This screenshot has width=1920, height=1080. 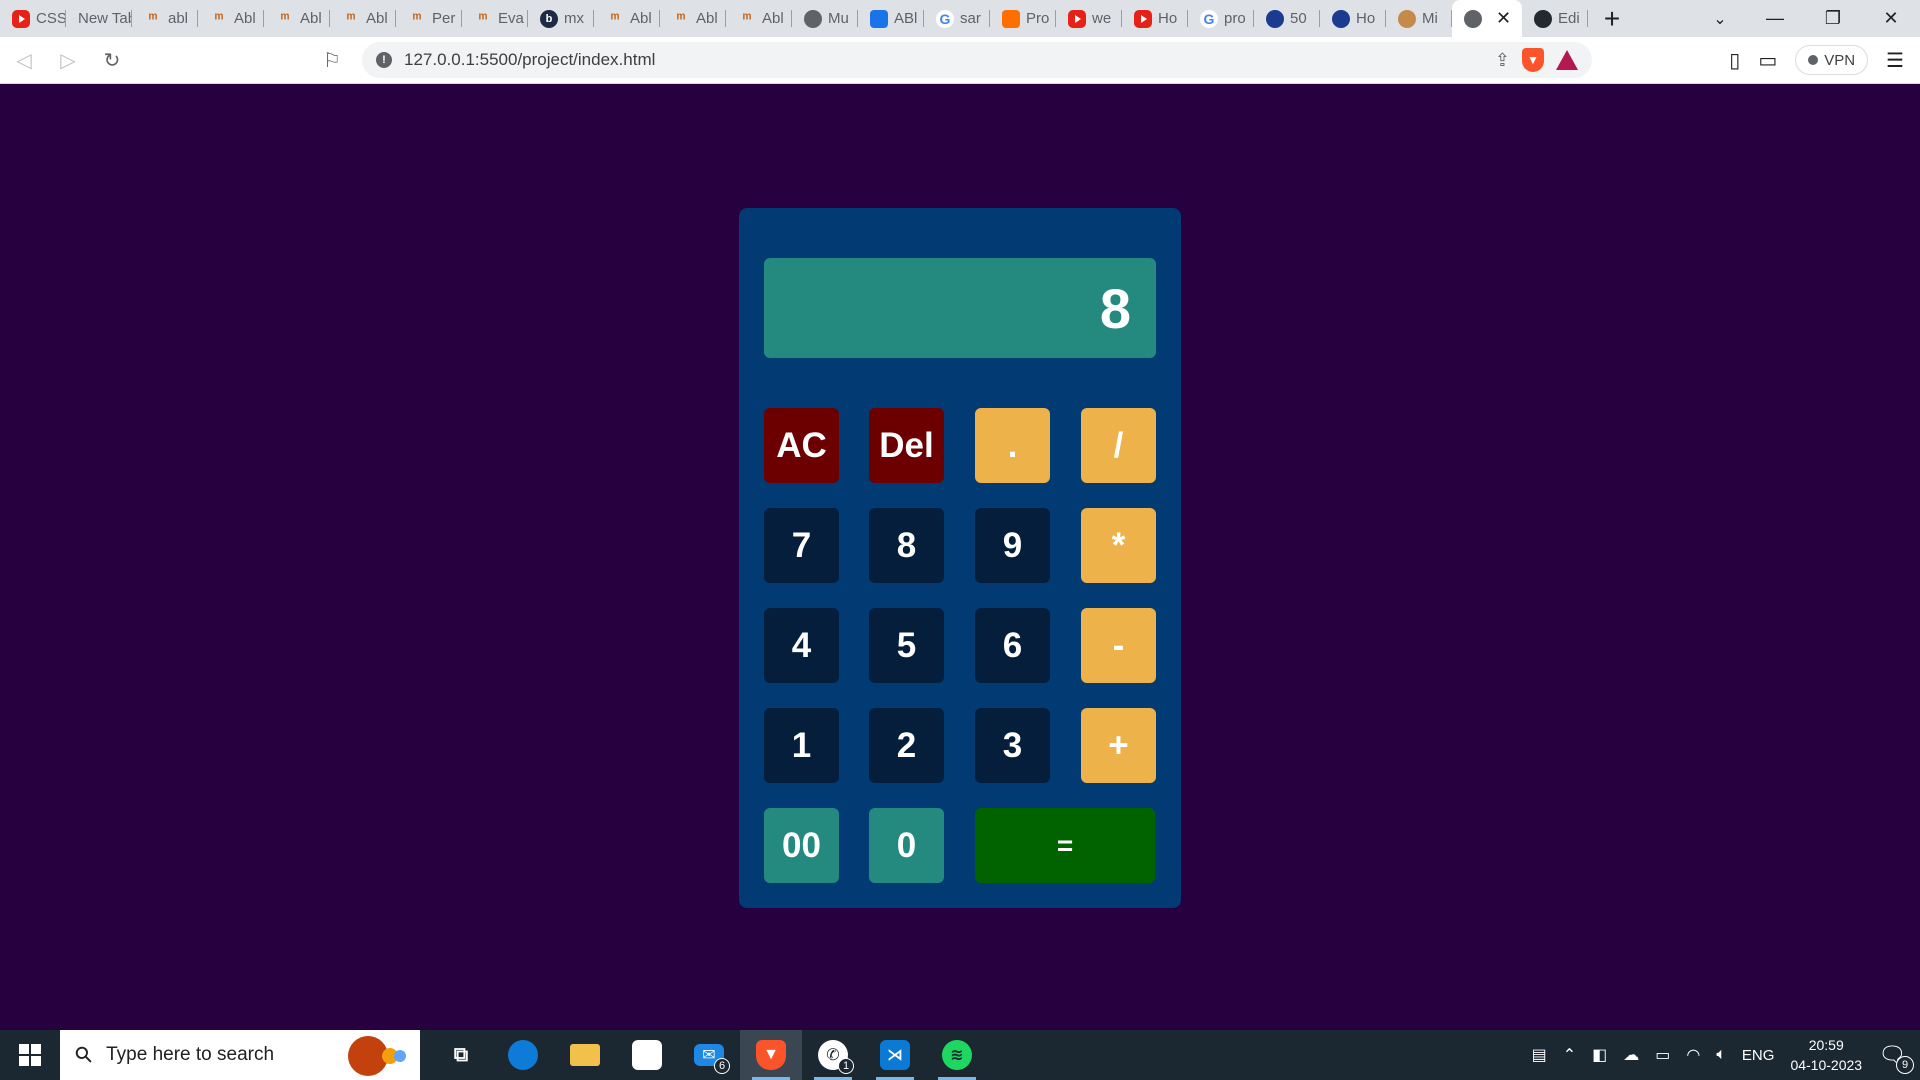 I want to click on equals-button: =, so click(x=1065, y=845).